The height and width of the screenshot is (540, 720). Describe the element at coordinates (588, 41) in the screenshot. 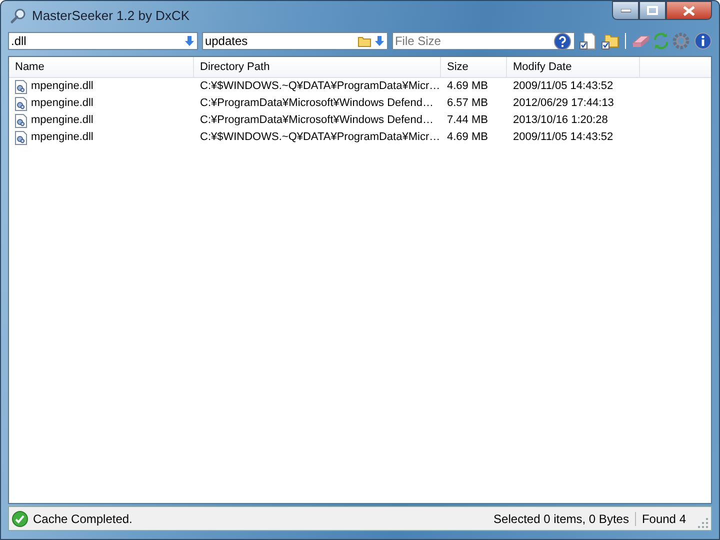

I see `file-checkbox-icon` at that location.